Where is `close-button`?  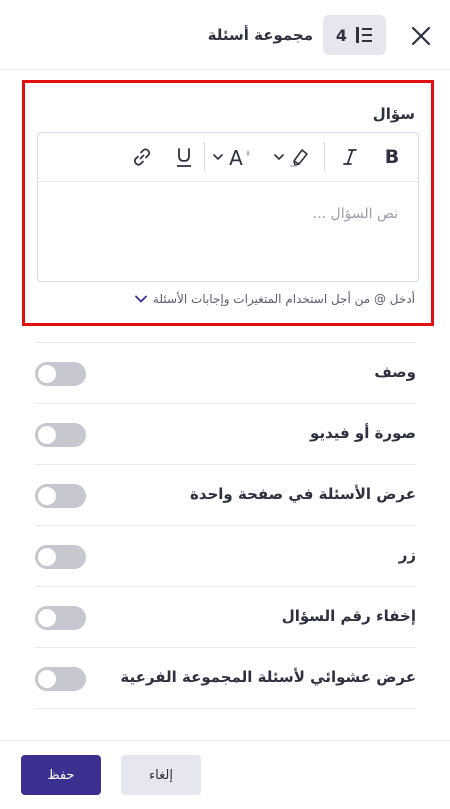
close-button is located at coordinates (421, 36).